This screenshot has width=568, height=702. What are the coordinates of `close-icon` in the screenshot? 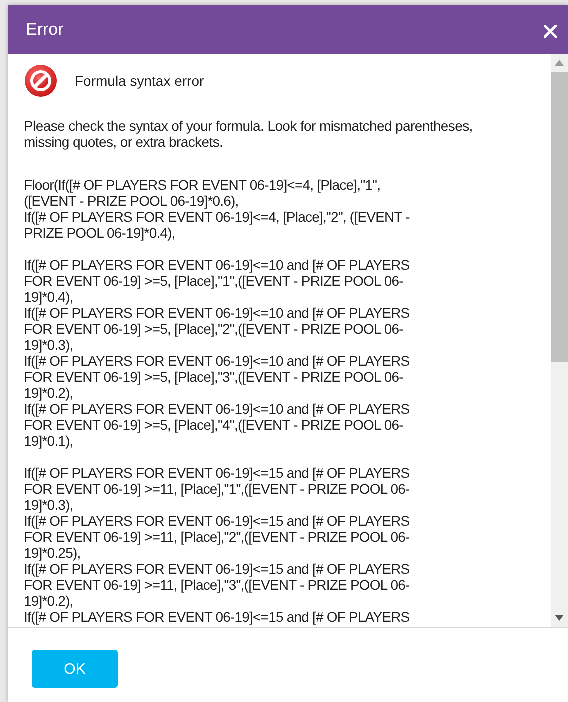 It's located at (550, 31).